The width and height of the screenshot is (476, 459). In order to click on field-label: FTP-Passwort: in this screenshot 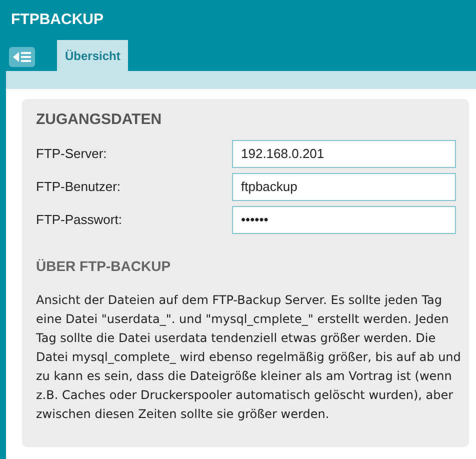, I will do `click(79, 219)`.